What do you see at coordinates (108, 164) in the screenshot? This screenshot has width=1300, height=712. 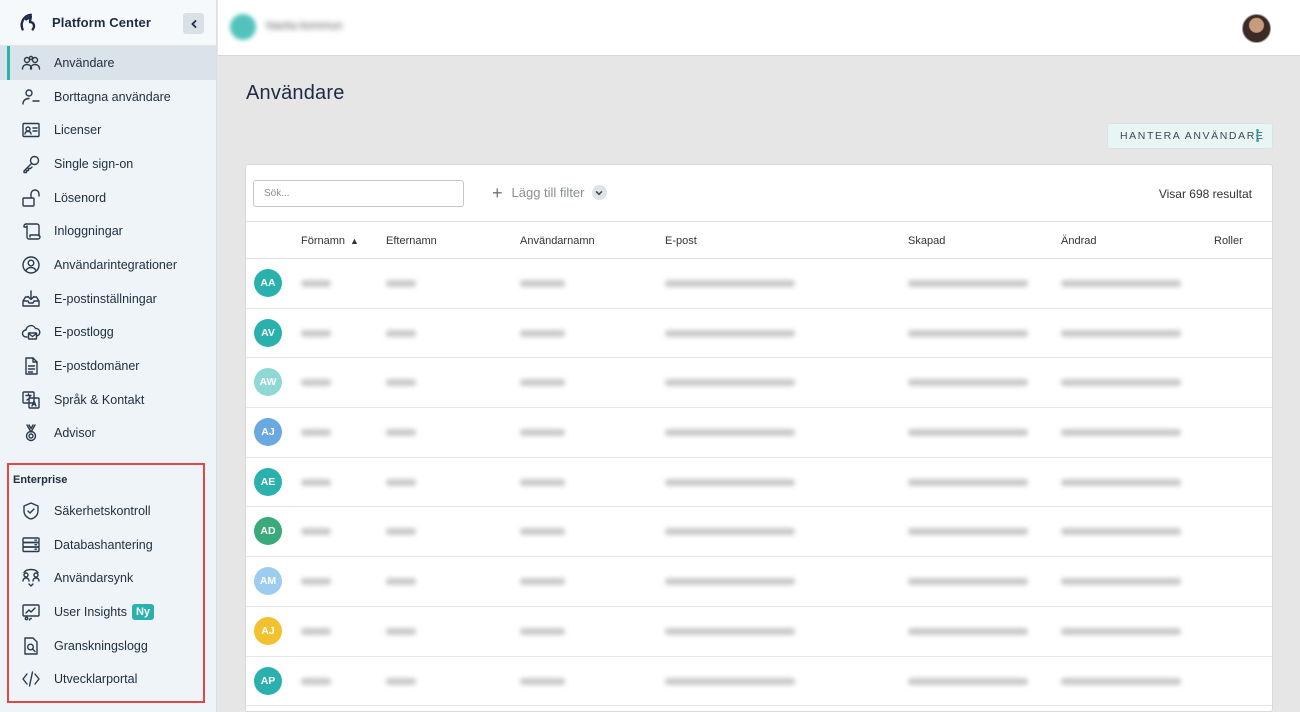 I see `sidebar-item-sso: Single sign-on` at bounding box center [108, 164].